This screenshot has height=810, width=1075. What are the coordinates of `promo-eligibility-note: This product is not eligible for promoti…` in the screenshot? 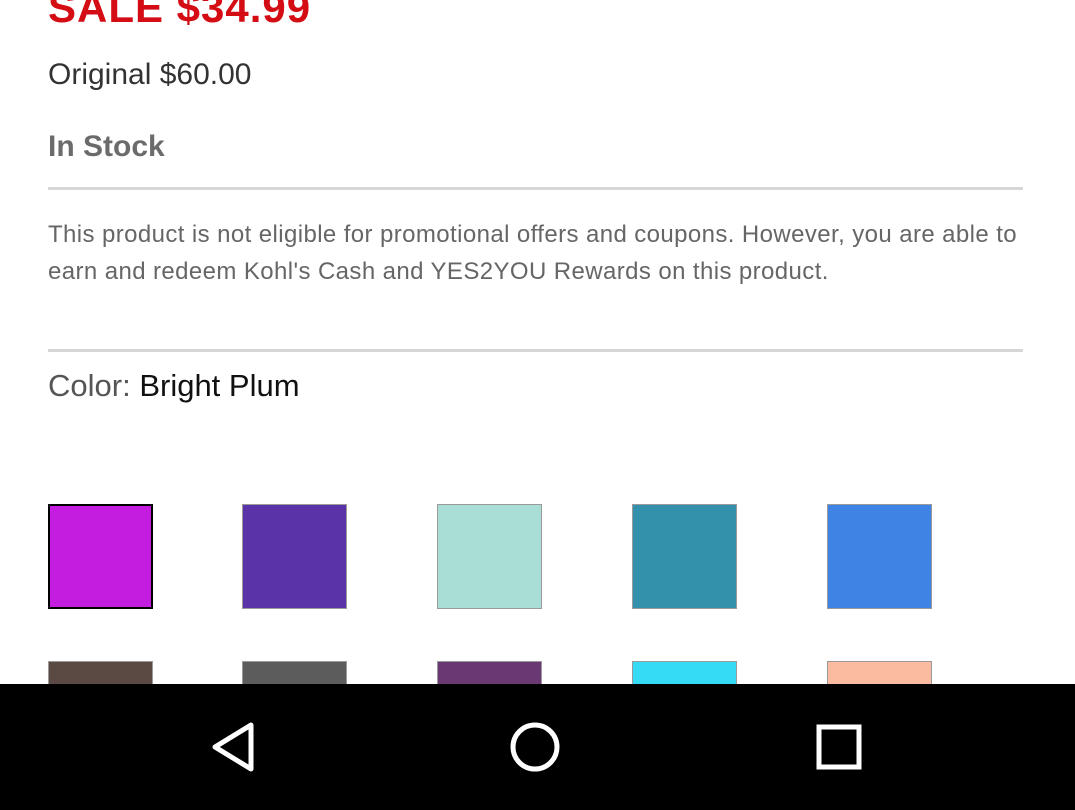 It's located at (533, 253).